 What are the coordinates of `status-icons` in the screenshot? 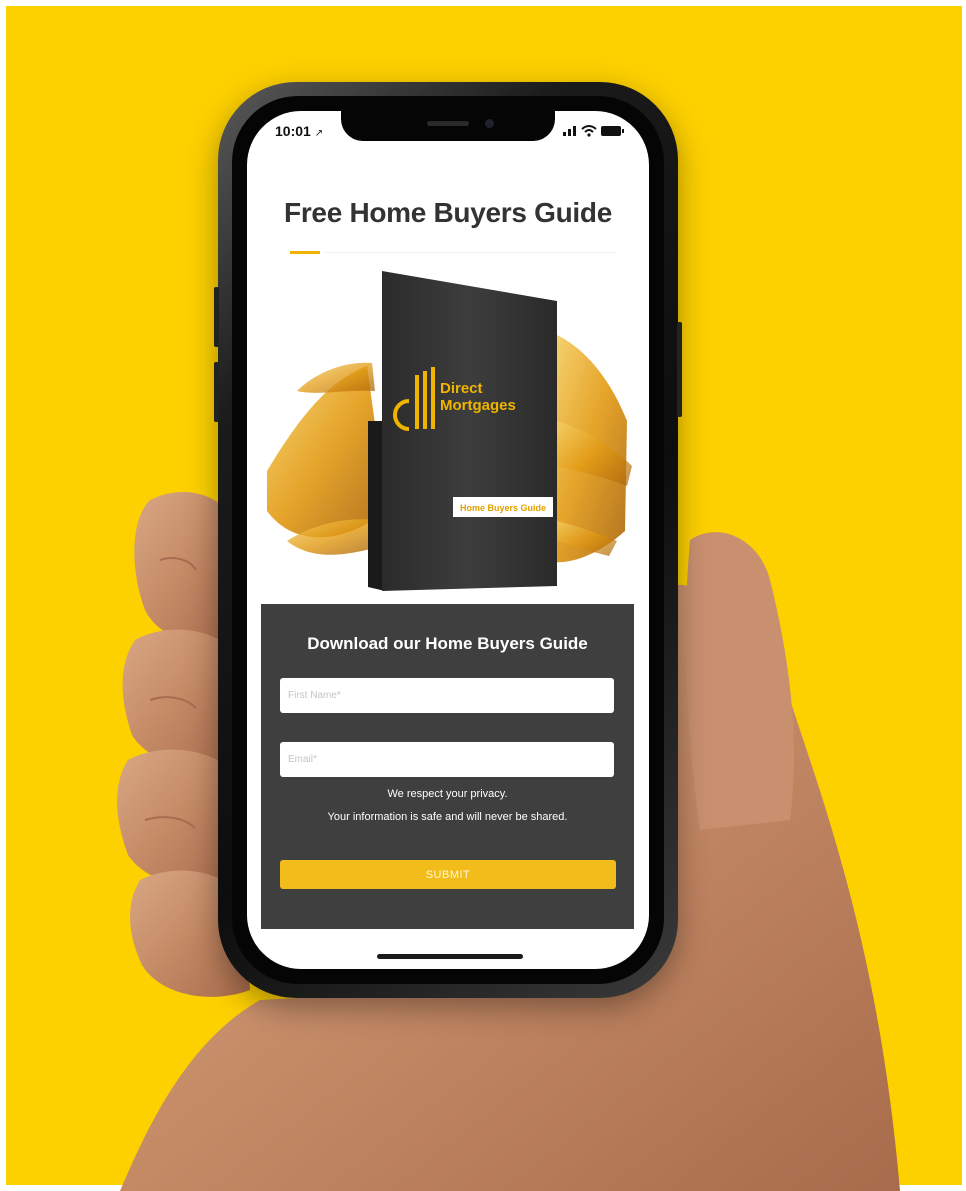 It's located at (594, 132).